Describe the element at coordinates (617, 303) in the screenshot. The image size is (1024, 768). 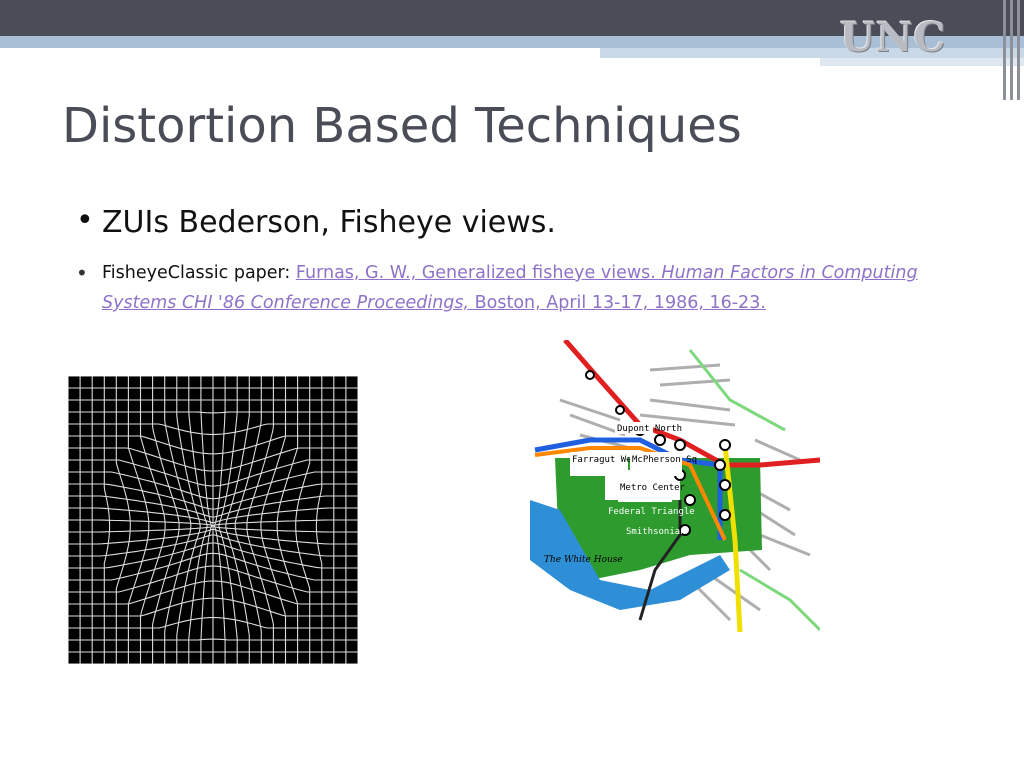
I see `reference-location: Boston, April 13-17, 1986, 16-23.` at that location.